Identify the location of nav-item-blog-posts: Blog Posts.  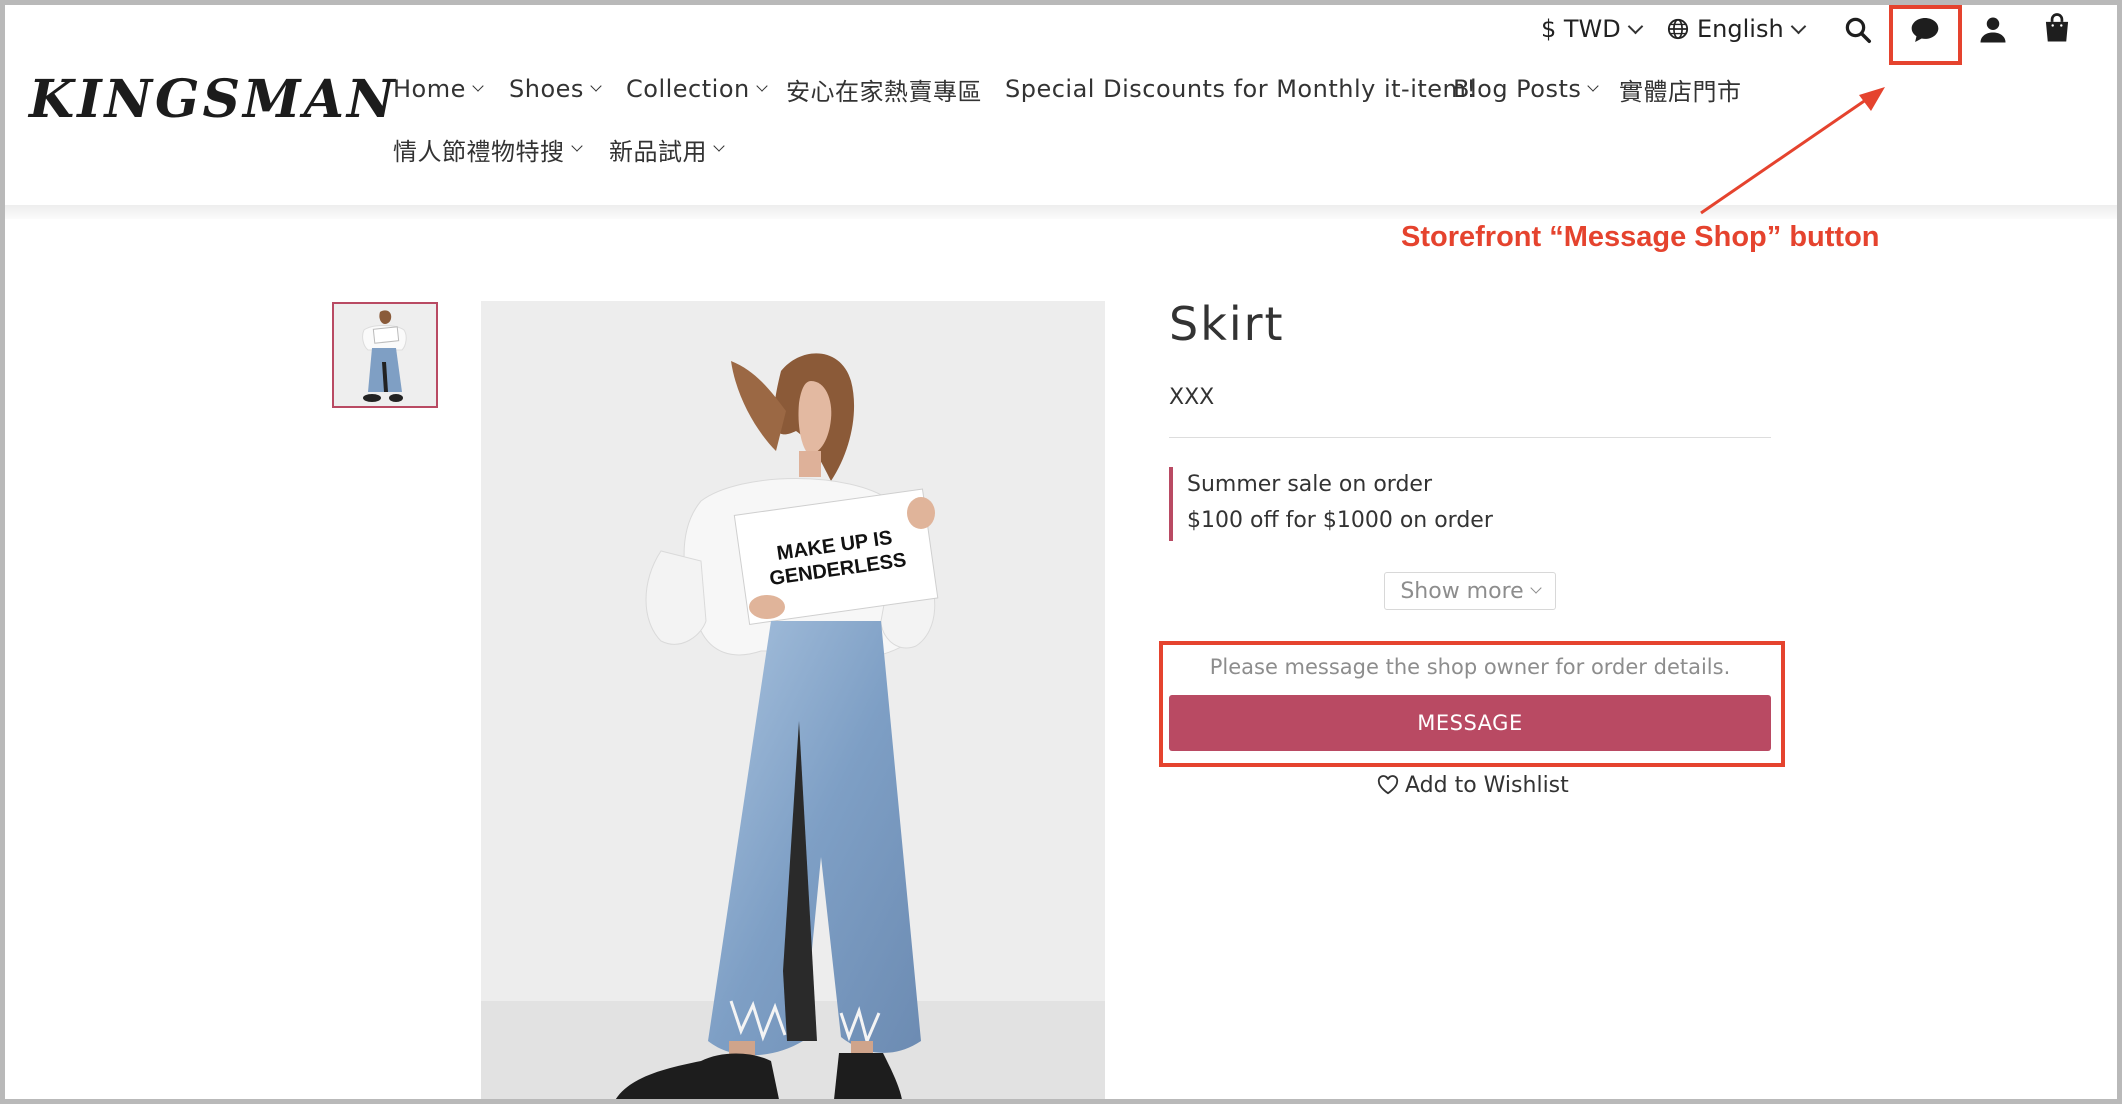
(1526, 89).